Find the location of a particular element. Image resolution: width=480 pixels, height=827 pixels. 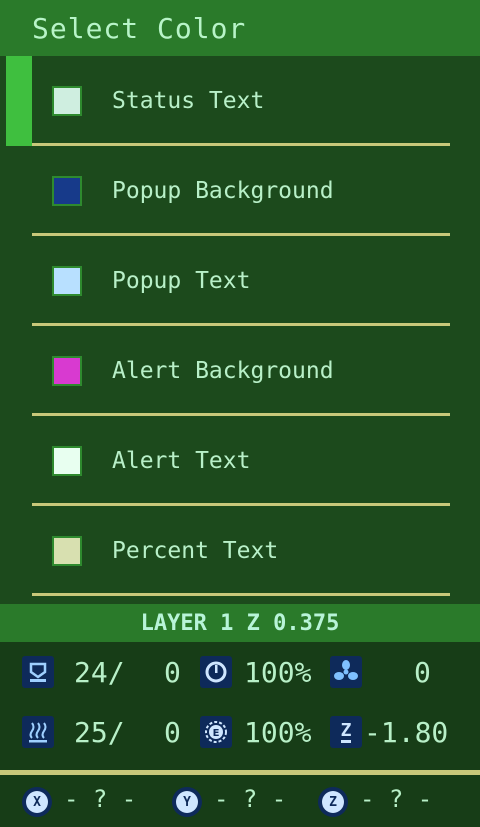

selection-indicator is located at coordinates (19, 101).